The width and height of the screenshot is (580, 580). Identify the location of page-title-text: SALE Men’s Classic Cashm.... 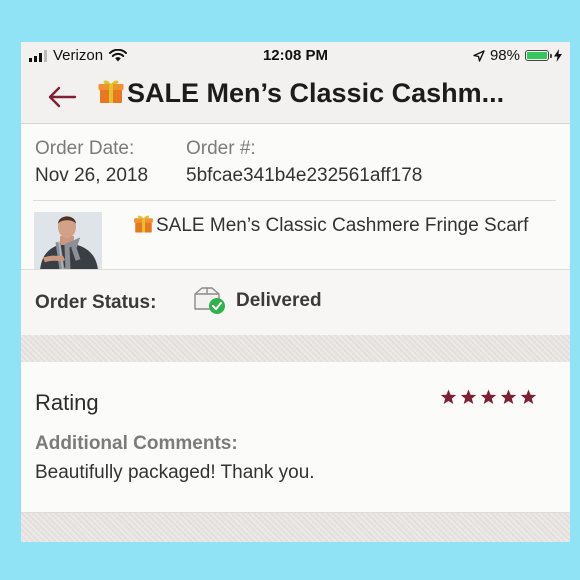
(316, 93).